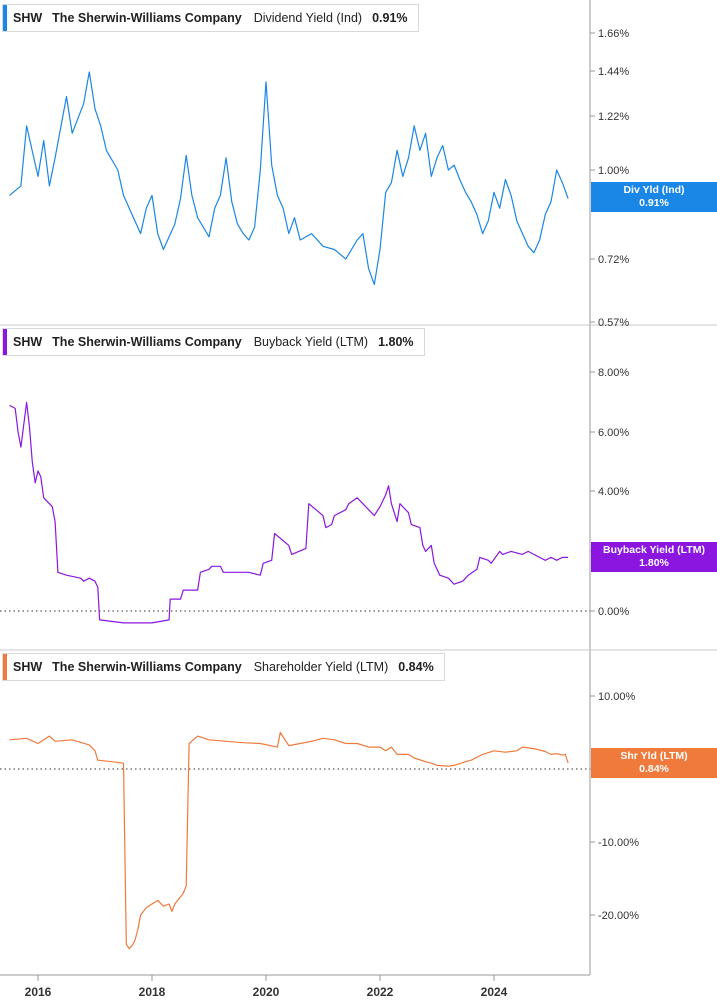 The height and width of the screenshot is (1005, 717). I want to click on x-tick-label: 2016, so click(38, 992).